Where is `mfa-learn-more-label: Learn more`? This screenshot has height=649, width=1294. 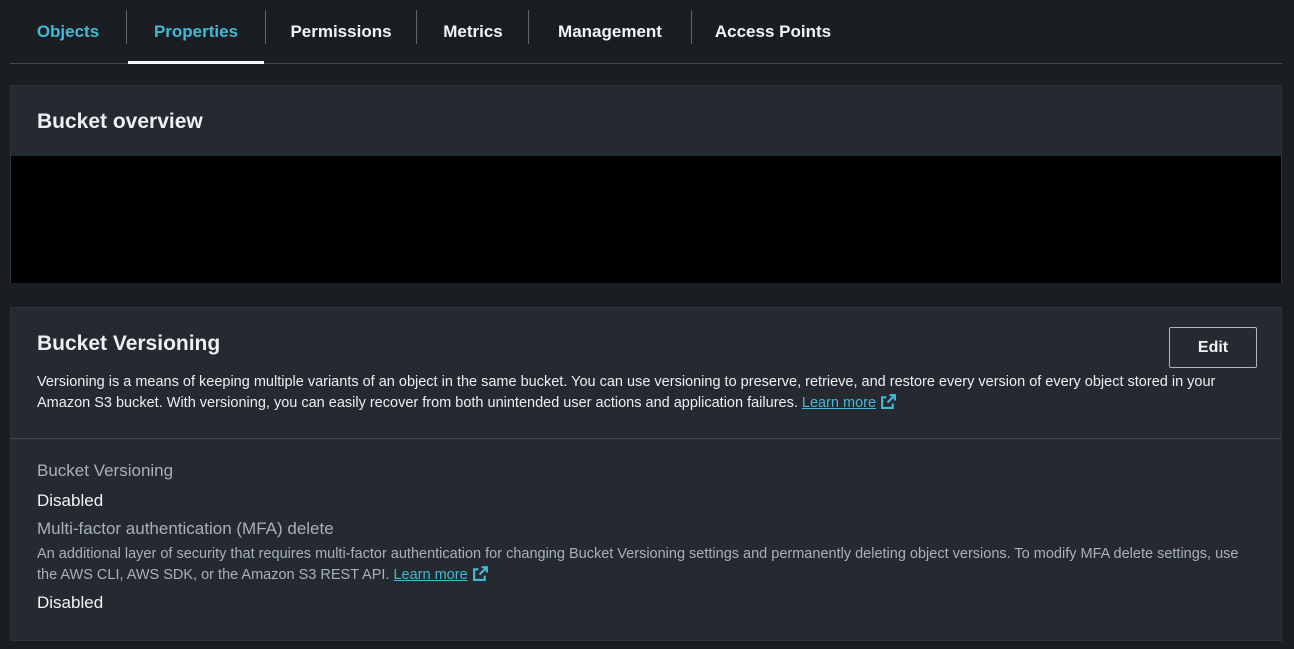
mfa-learn-more-label: Learn more is located at coordinates (430, 574).